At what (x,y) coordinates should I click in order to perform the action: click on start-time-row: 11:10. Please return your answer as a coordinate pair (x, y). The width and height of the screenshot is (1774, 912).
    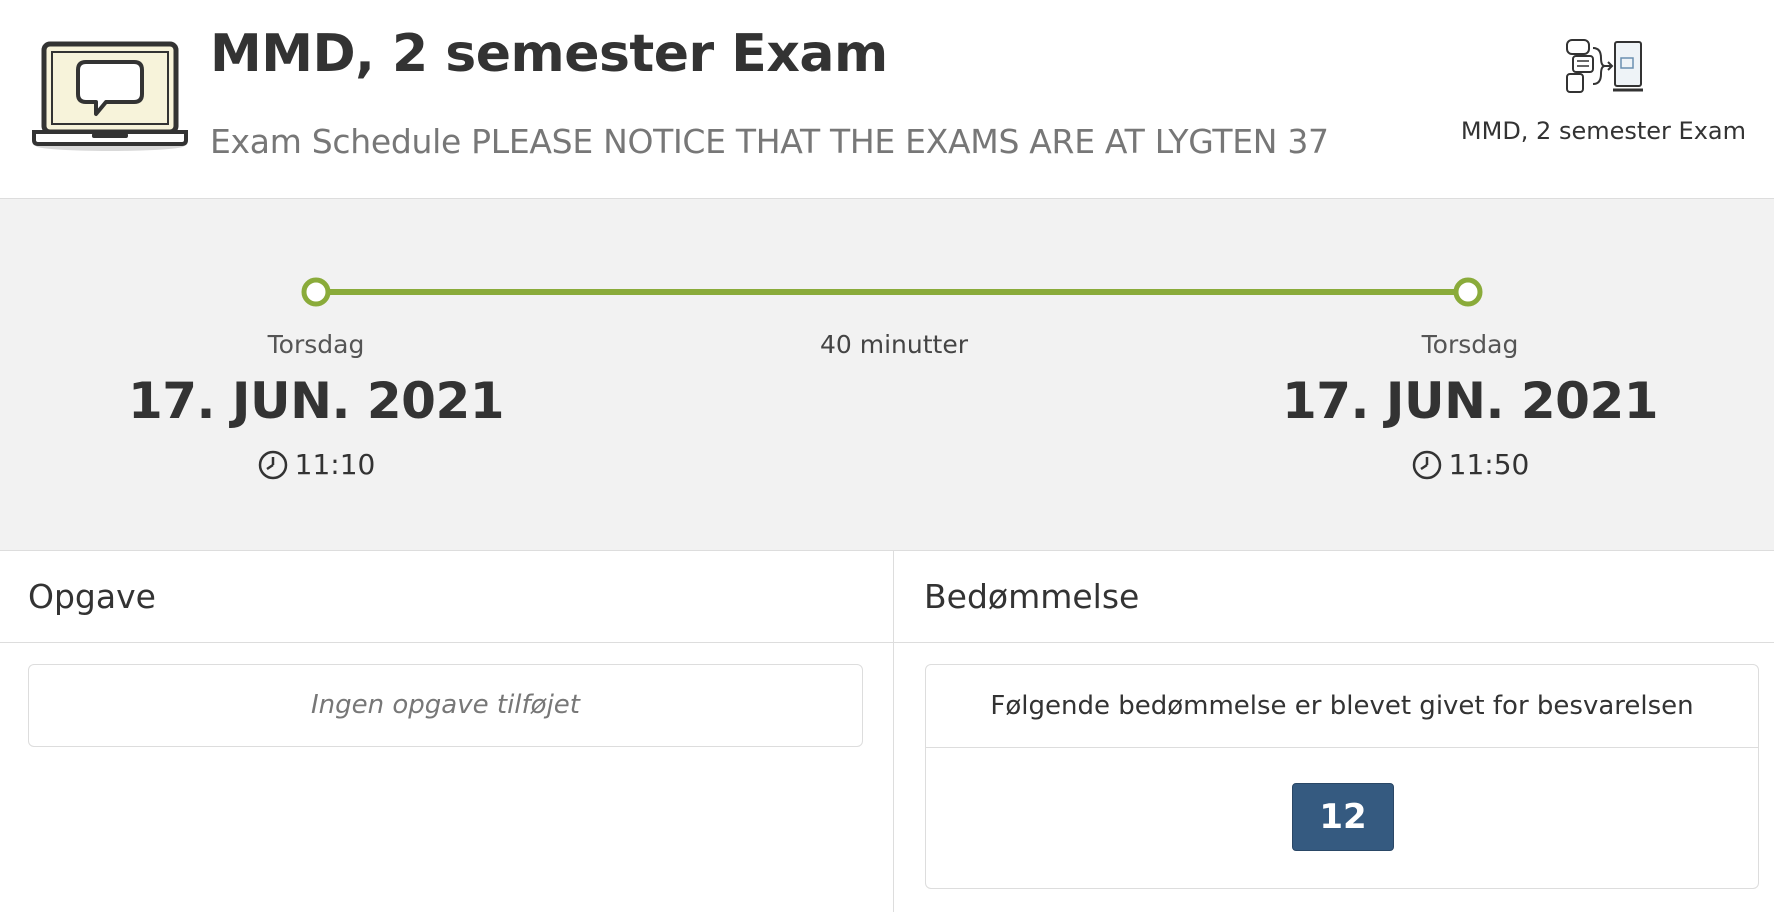
    Looking at the image, I should click on (316, 465).